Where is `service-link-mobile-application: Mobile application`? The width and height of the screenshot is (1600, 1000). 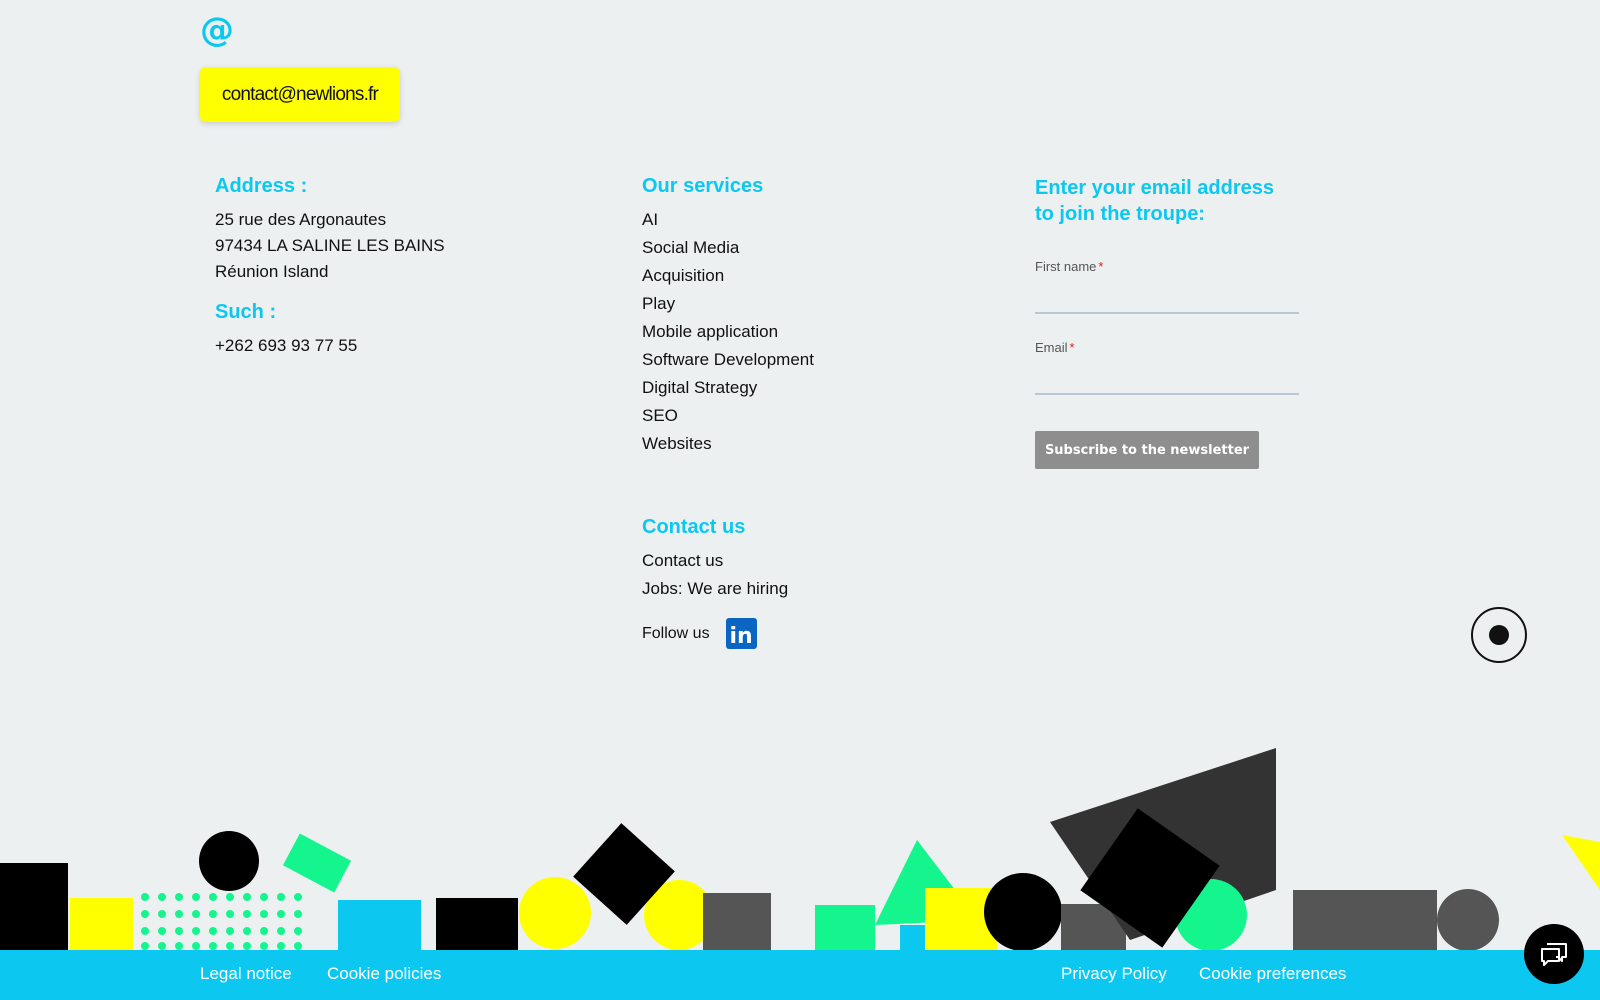
service-link-mobile-application: Mobile application is located at coordinates (728, 332).